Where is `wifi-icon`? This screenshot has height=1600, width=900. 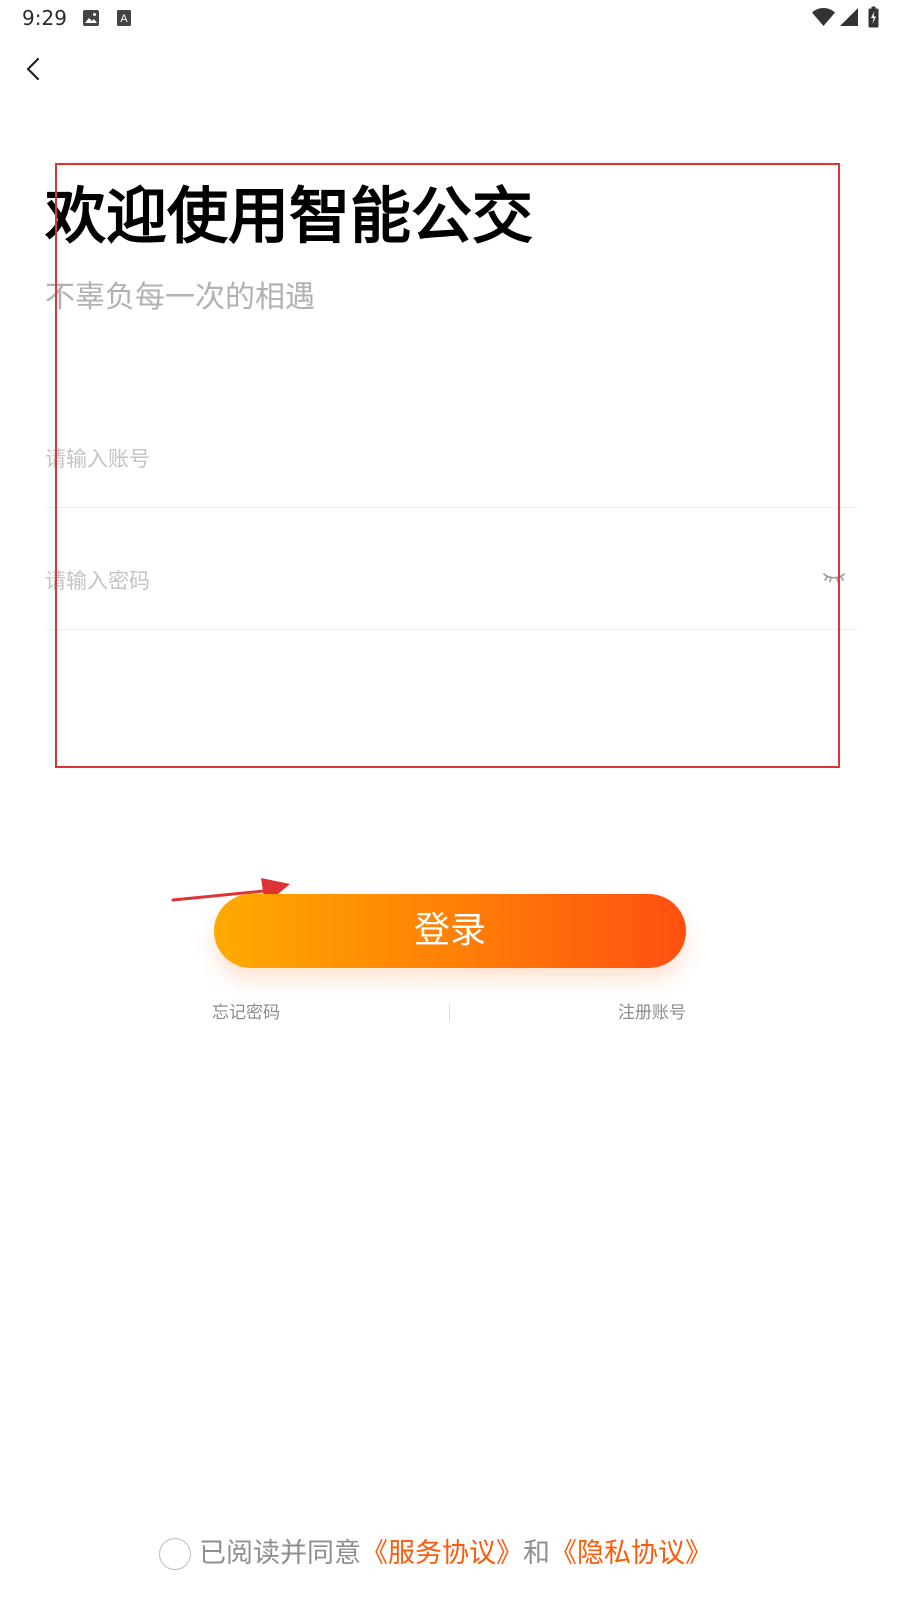 wifi-icon is located at coordinates (823, 17).